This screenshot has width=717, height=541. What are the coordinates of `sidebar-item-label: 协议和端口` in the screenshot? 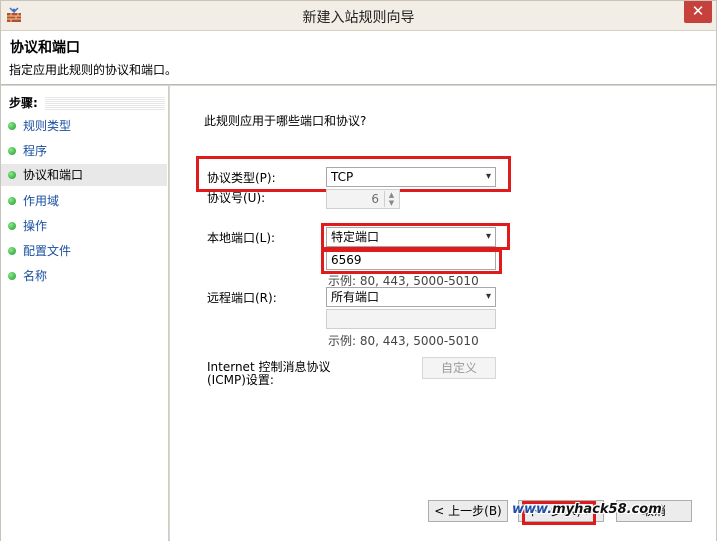 It's located at (53, 175).